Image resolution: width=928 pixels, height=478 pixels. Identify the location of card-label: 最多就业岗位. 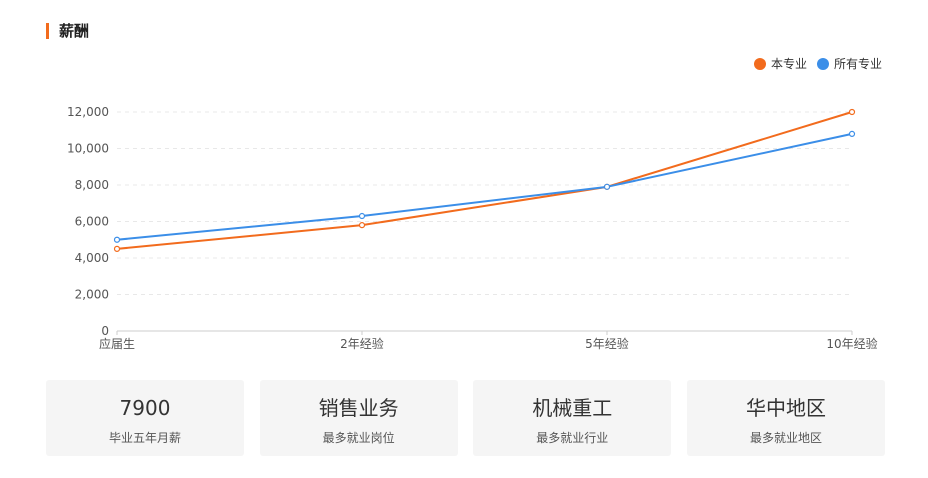
(358, 438).